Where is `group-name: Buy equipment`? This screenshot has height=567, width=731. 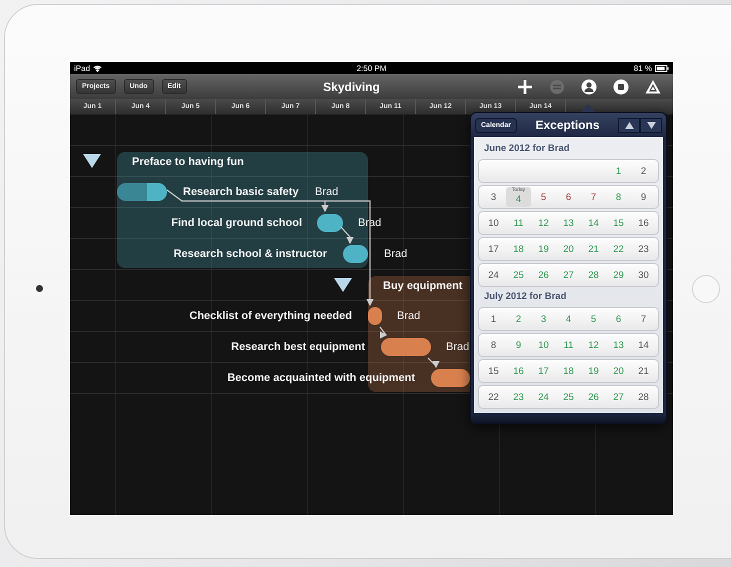
group-name: Buy equipment is located at coordinates (422, 286).